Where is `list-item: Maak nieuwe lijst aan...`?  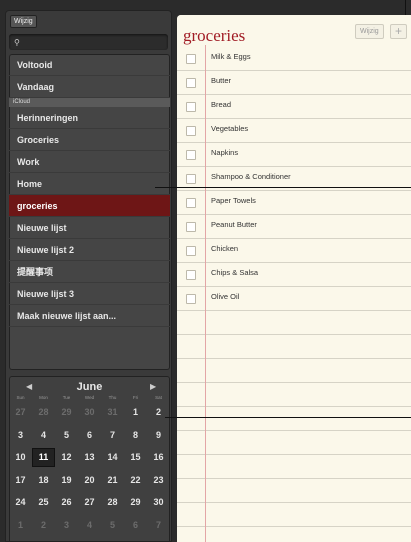 list-item: Maak nieuwe lijst aan... is located at coordinates (89, 316).